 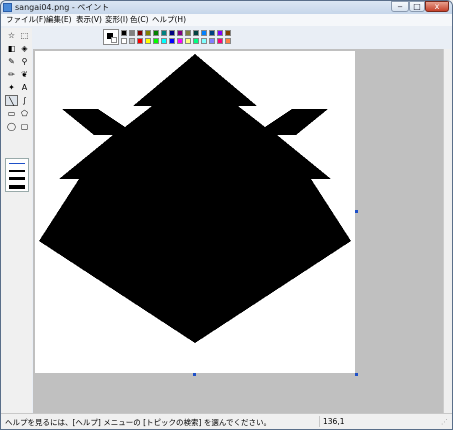 What do you see at coordinates (138, 422) in the screenshot?
I see `status-help-text: ヘルプを見るには、[ヘルプ] メニューの [トピックの検索] を選んでください。` at bounding box center [138, 422].